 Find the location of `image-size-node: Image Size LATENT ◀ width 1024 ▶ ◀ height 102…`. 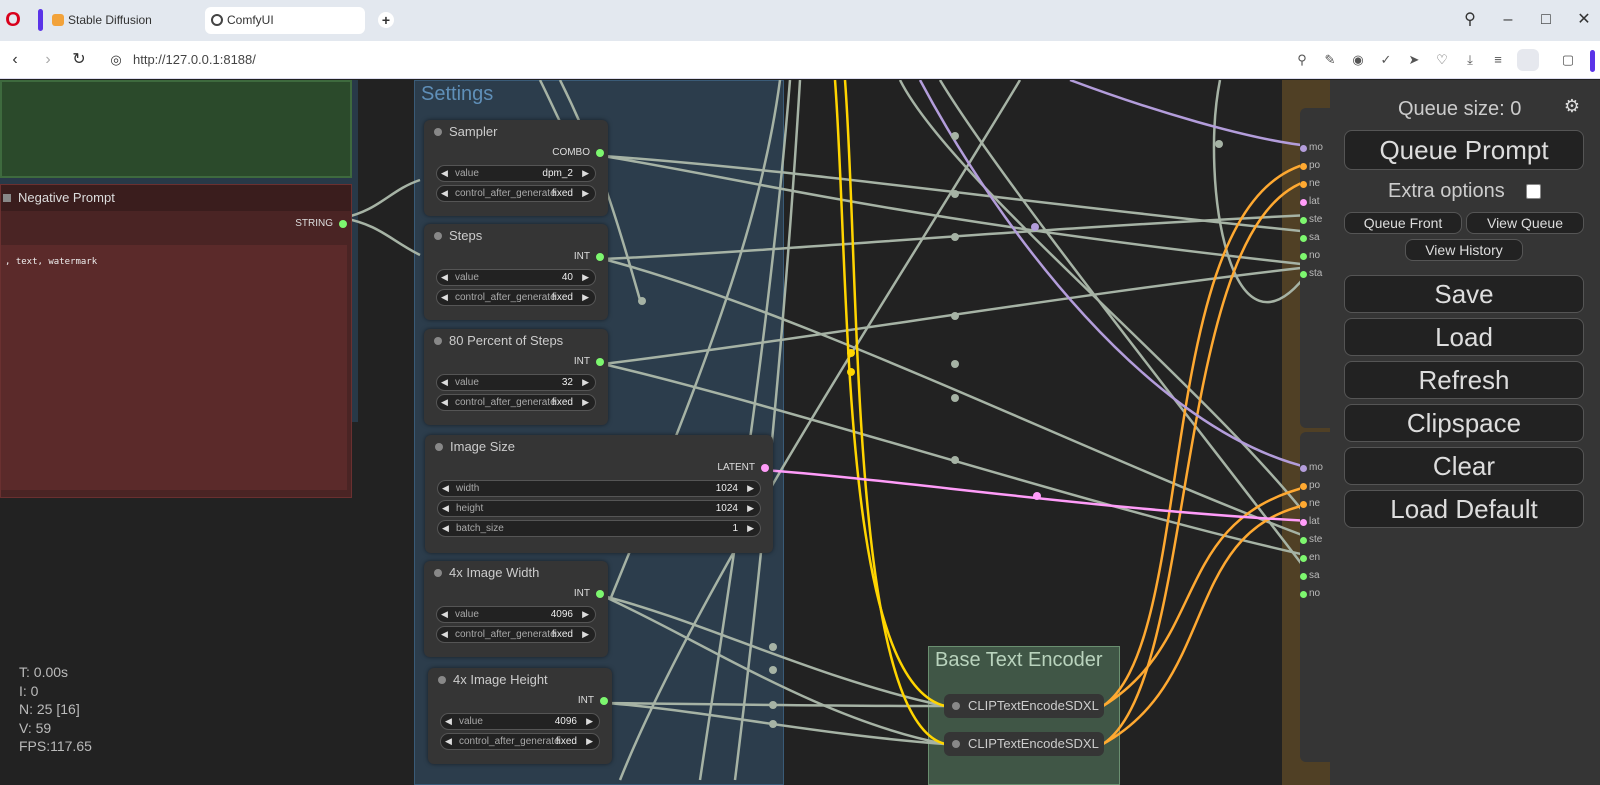

image-size-node: Image Size LATENT ◀ width 1024 ▶ ◀ height 102… is located at coordinates (599, 494).